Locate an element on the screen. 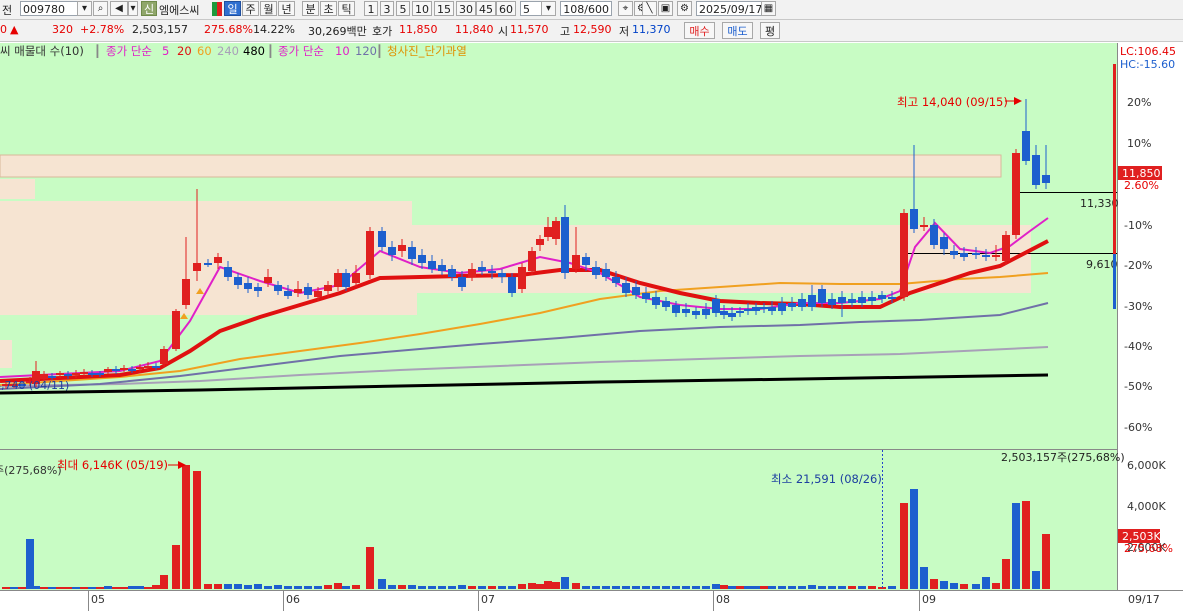 The height and width of the screenshot is (611, 1183). legend-vol-ma10: 10 is located at coordinates (342, 51).